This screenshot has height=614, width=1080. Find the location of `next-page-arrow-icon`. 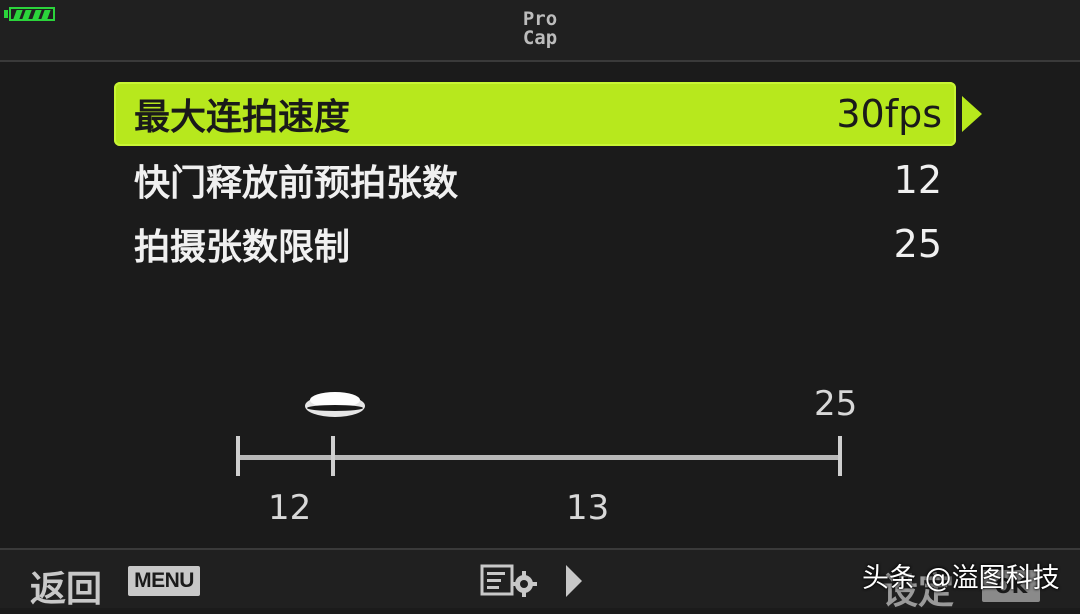

next-page-arrow-icon is located at coordinates (574, 581).